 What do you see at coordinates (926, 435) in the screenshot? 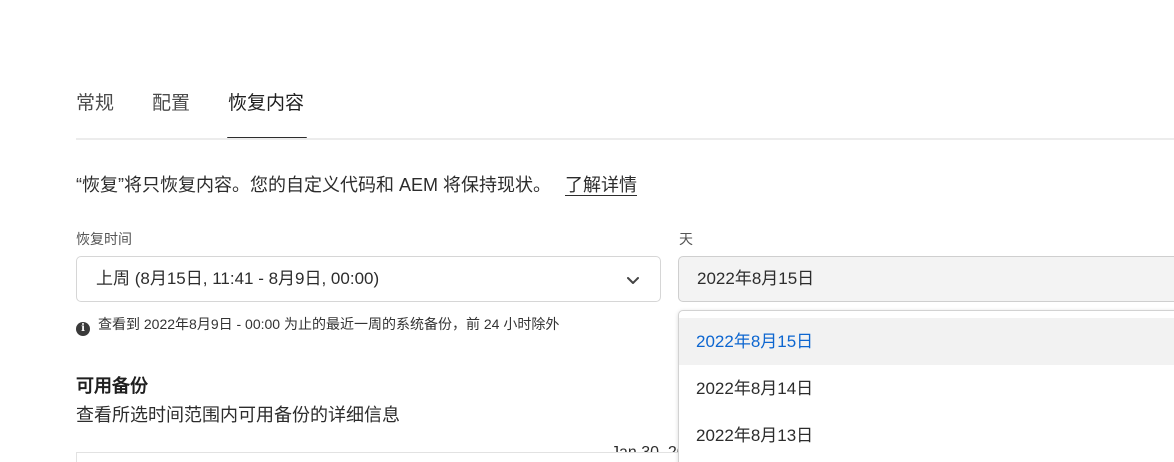
I see `day-option-2022-08-13: 2022年8月13日` at bounding box center [926, 435].